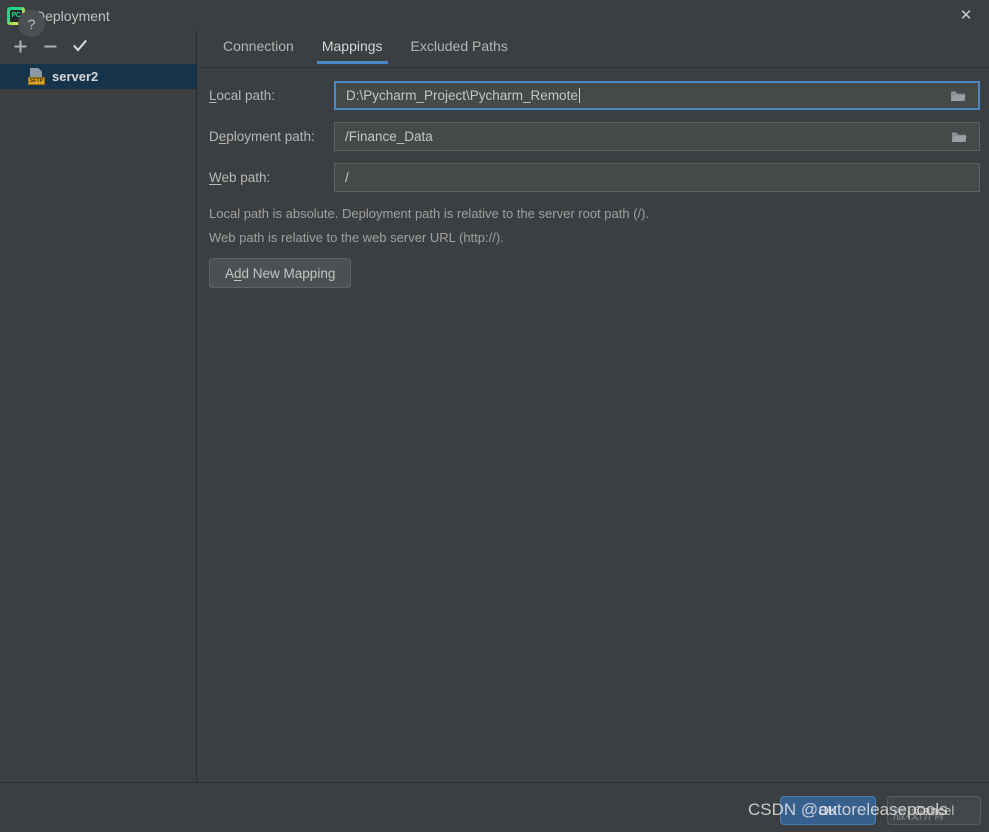 This screenshot has height=832, width=989. Describe the element at coordinates (258, 47) in the screenshot. I see `tab-connection: Connection` at that location.